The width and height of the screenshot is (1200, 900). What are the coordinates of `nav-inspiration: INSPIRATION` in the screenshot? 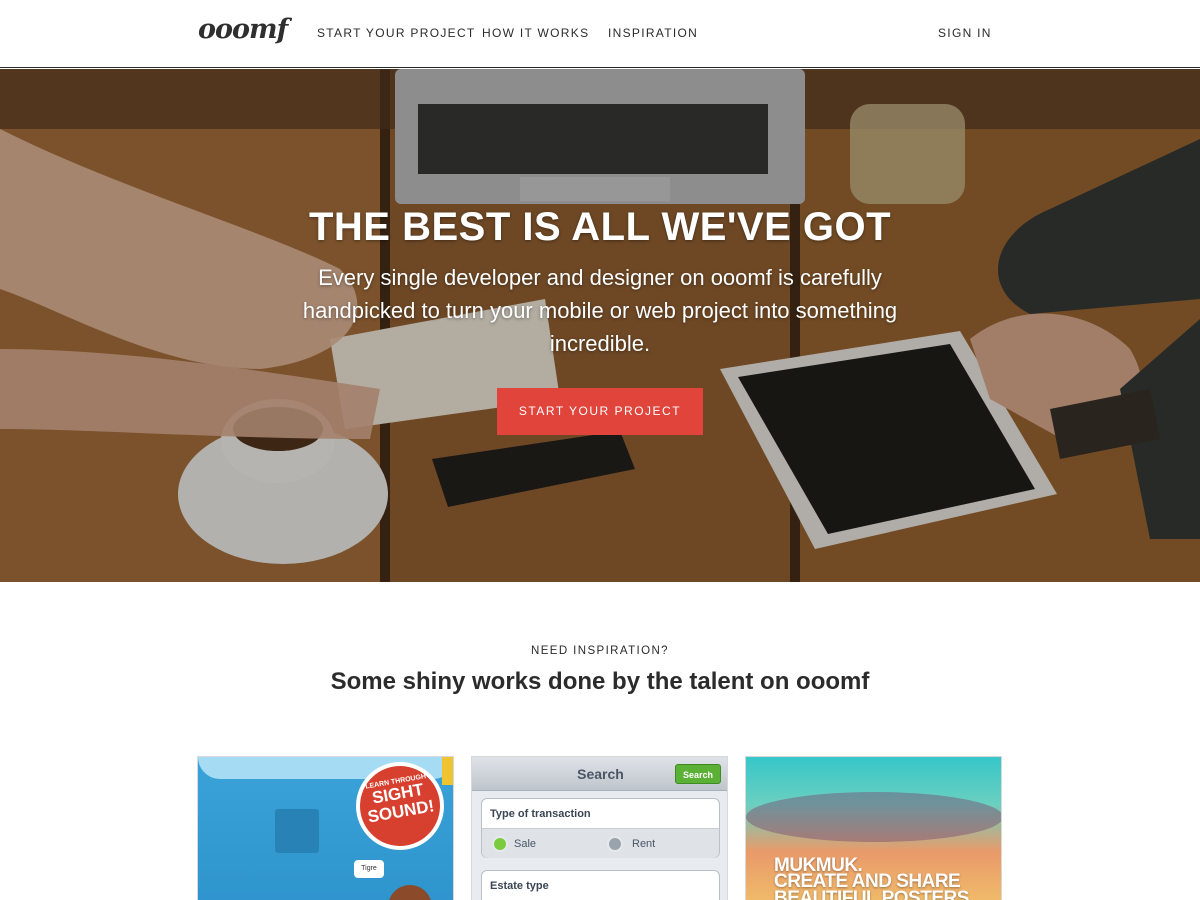 It's located at (653, 33).